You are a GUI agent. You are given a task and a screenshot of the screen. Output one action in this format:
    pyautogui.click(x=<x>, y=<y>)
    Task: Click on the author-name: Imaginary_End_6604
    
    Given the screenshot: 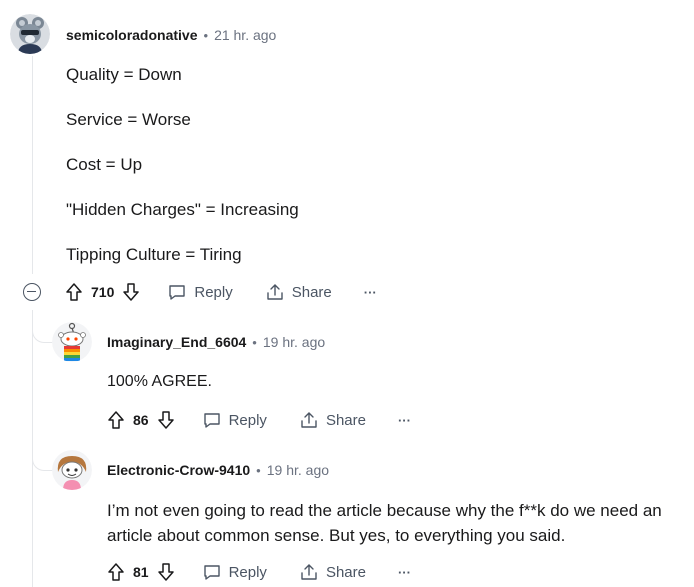 What is the action you would take?
    pyautogui.click(x=176, y=342)
    